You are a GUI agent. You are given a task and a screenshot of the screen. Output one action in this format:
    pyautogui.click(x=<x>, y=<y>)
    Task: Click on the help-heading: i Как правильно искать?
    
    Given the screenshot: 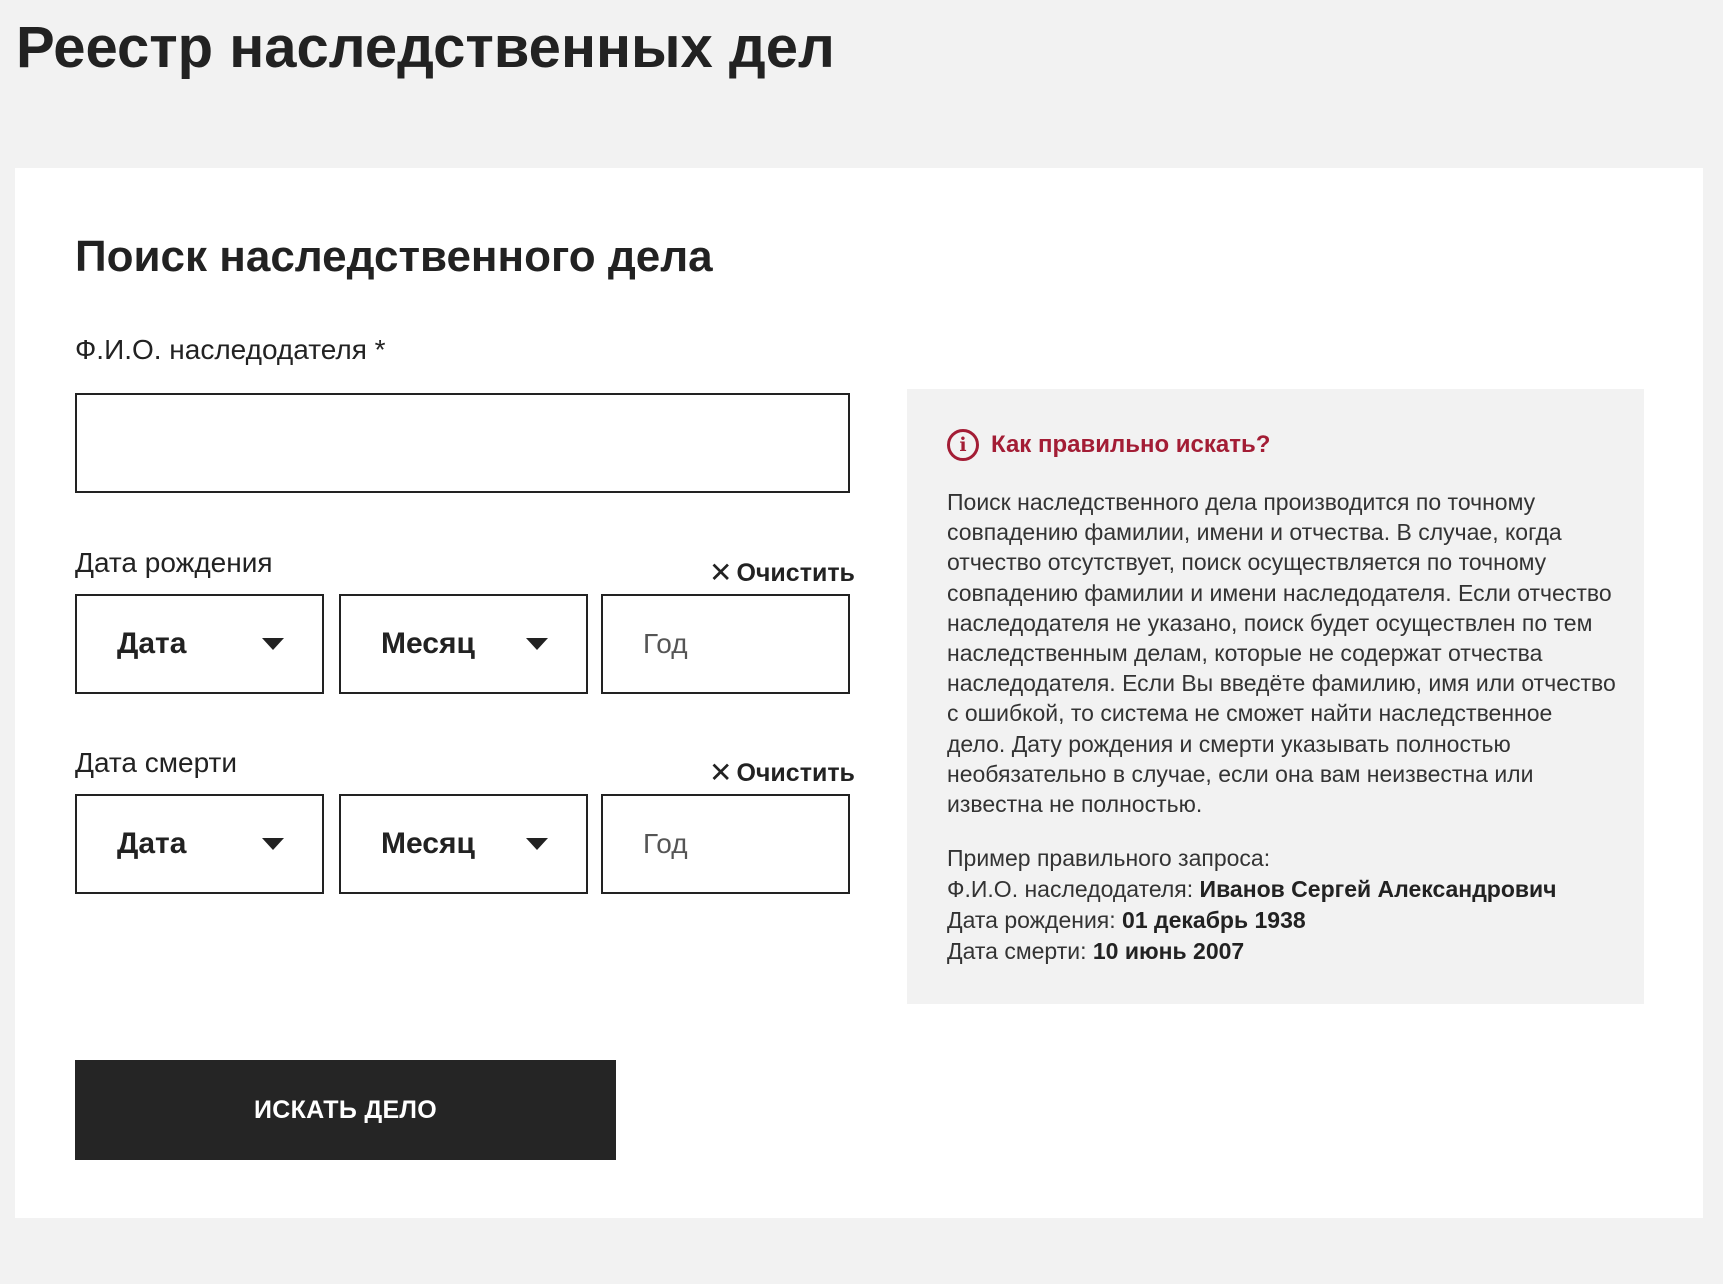 What is the action you would take?
    pyautogui.click(x=1108, y=445)
    